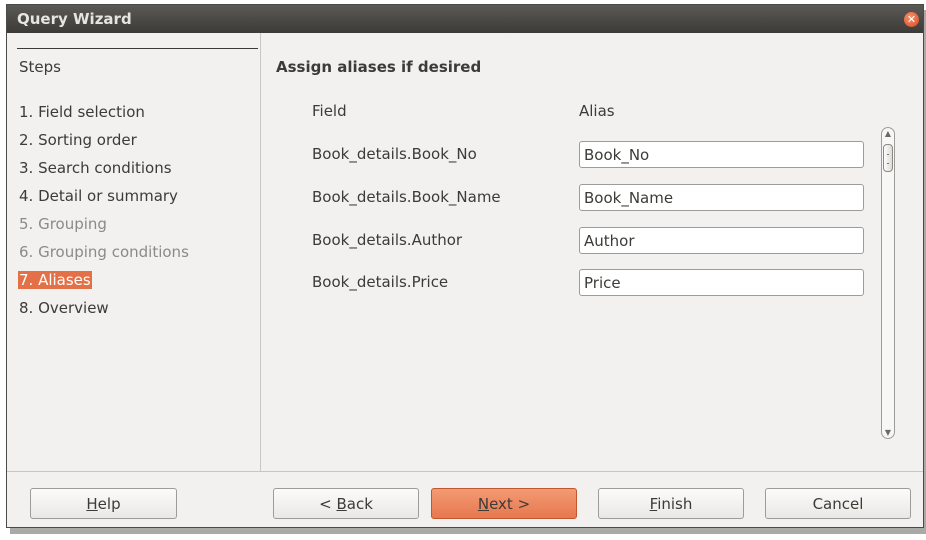 This screenshot has width=926, height=540. What do you see at coordinates (597, 111) in the screenshot?
I see `alias-column-header: Alias` at bounding box center [597, 111].